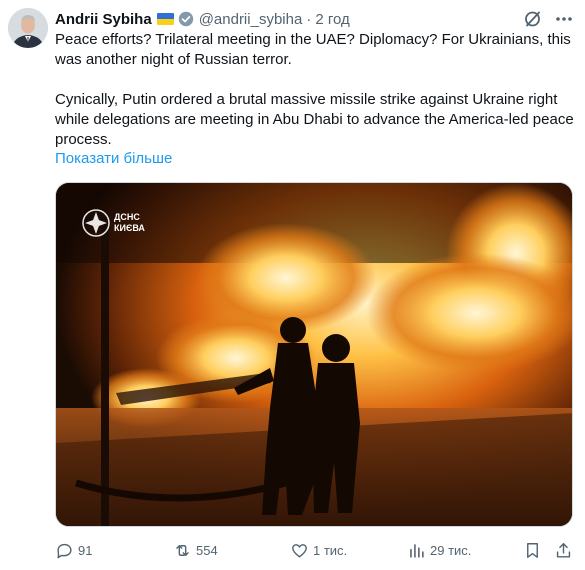 The image size is (585, 570). I want to click on more-icon, so click(564, 19).